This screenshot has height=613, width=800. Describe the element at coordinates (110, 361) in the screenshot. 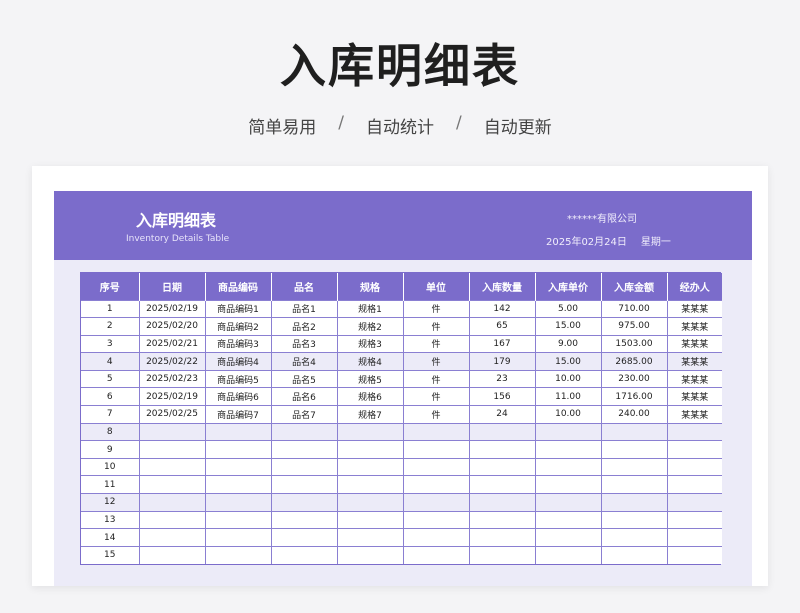

I see `table-cell: 4` at that location.